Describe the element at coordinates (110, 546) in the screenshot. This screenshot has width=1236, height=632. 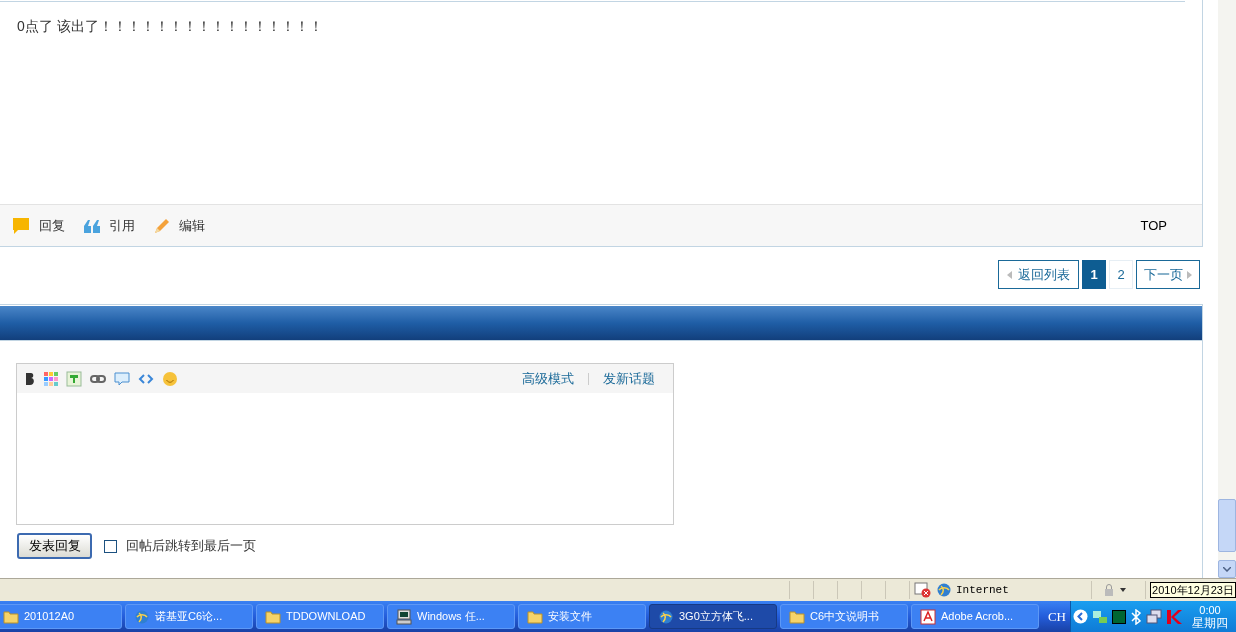
I see `checkbox` at that location.